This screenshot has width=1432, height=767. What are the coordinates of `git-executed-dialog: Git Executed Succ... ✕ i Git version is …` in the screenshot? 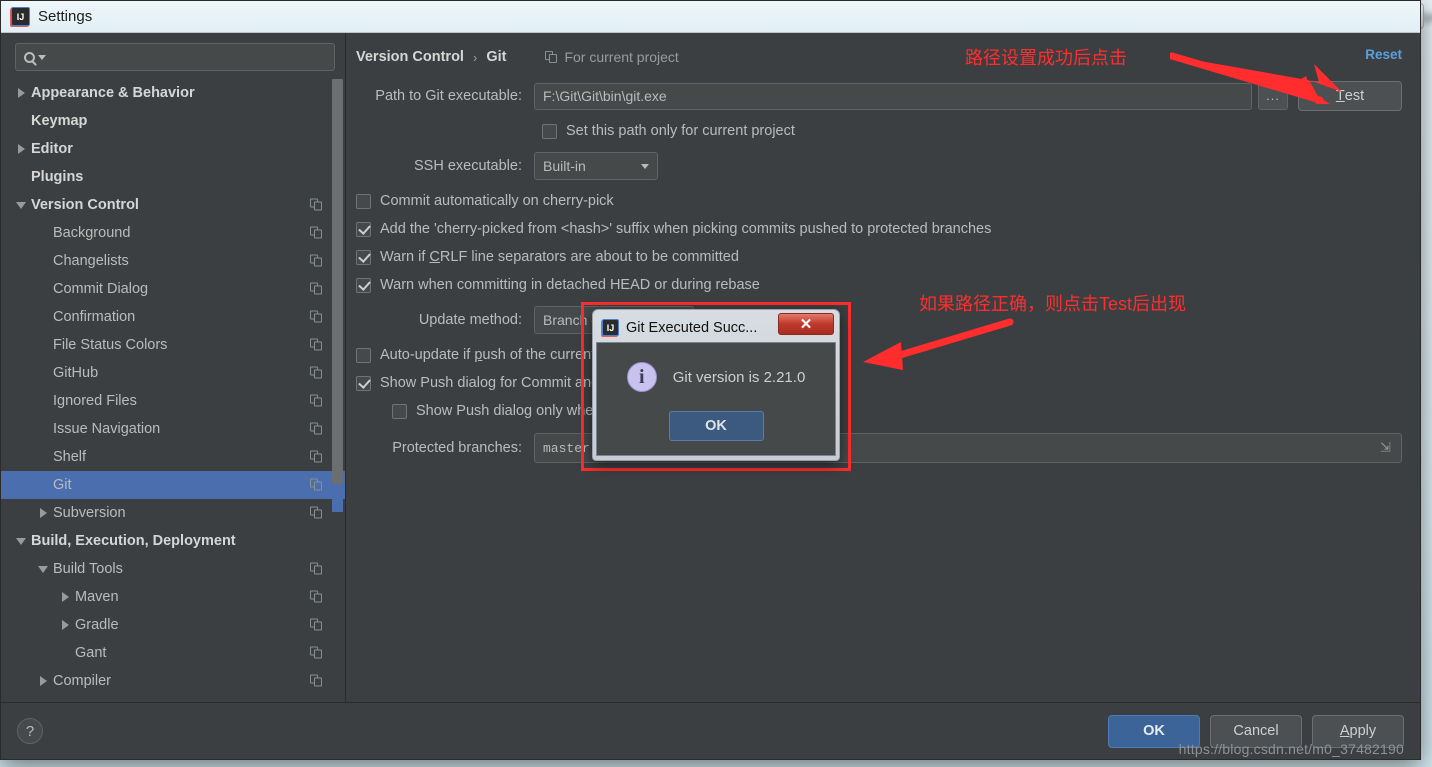 It's located at (716, 385).